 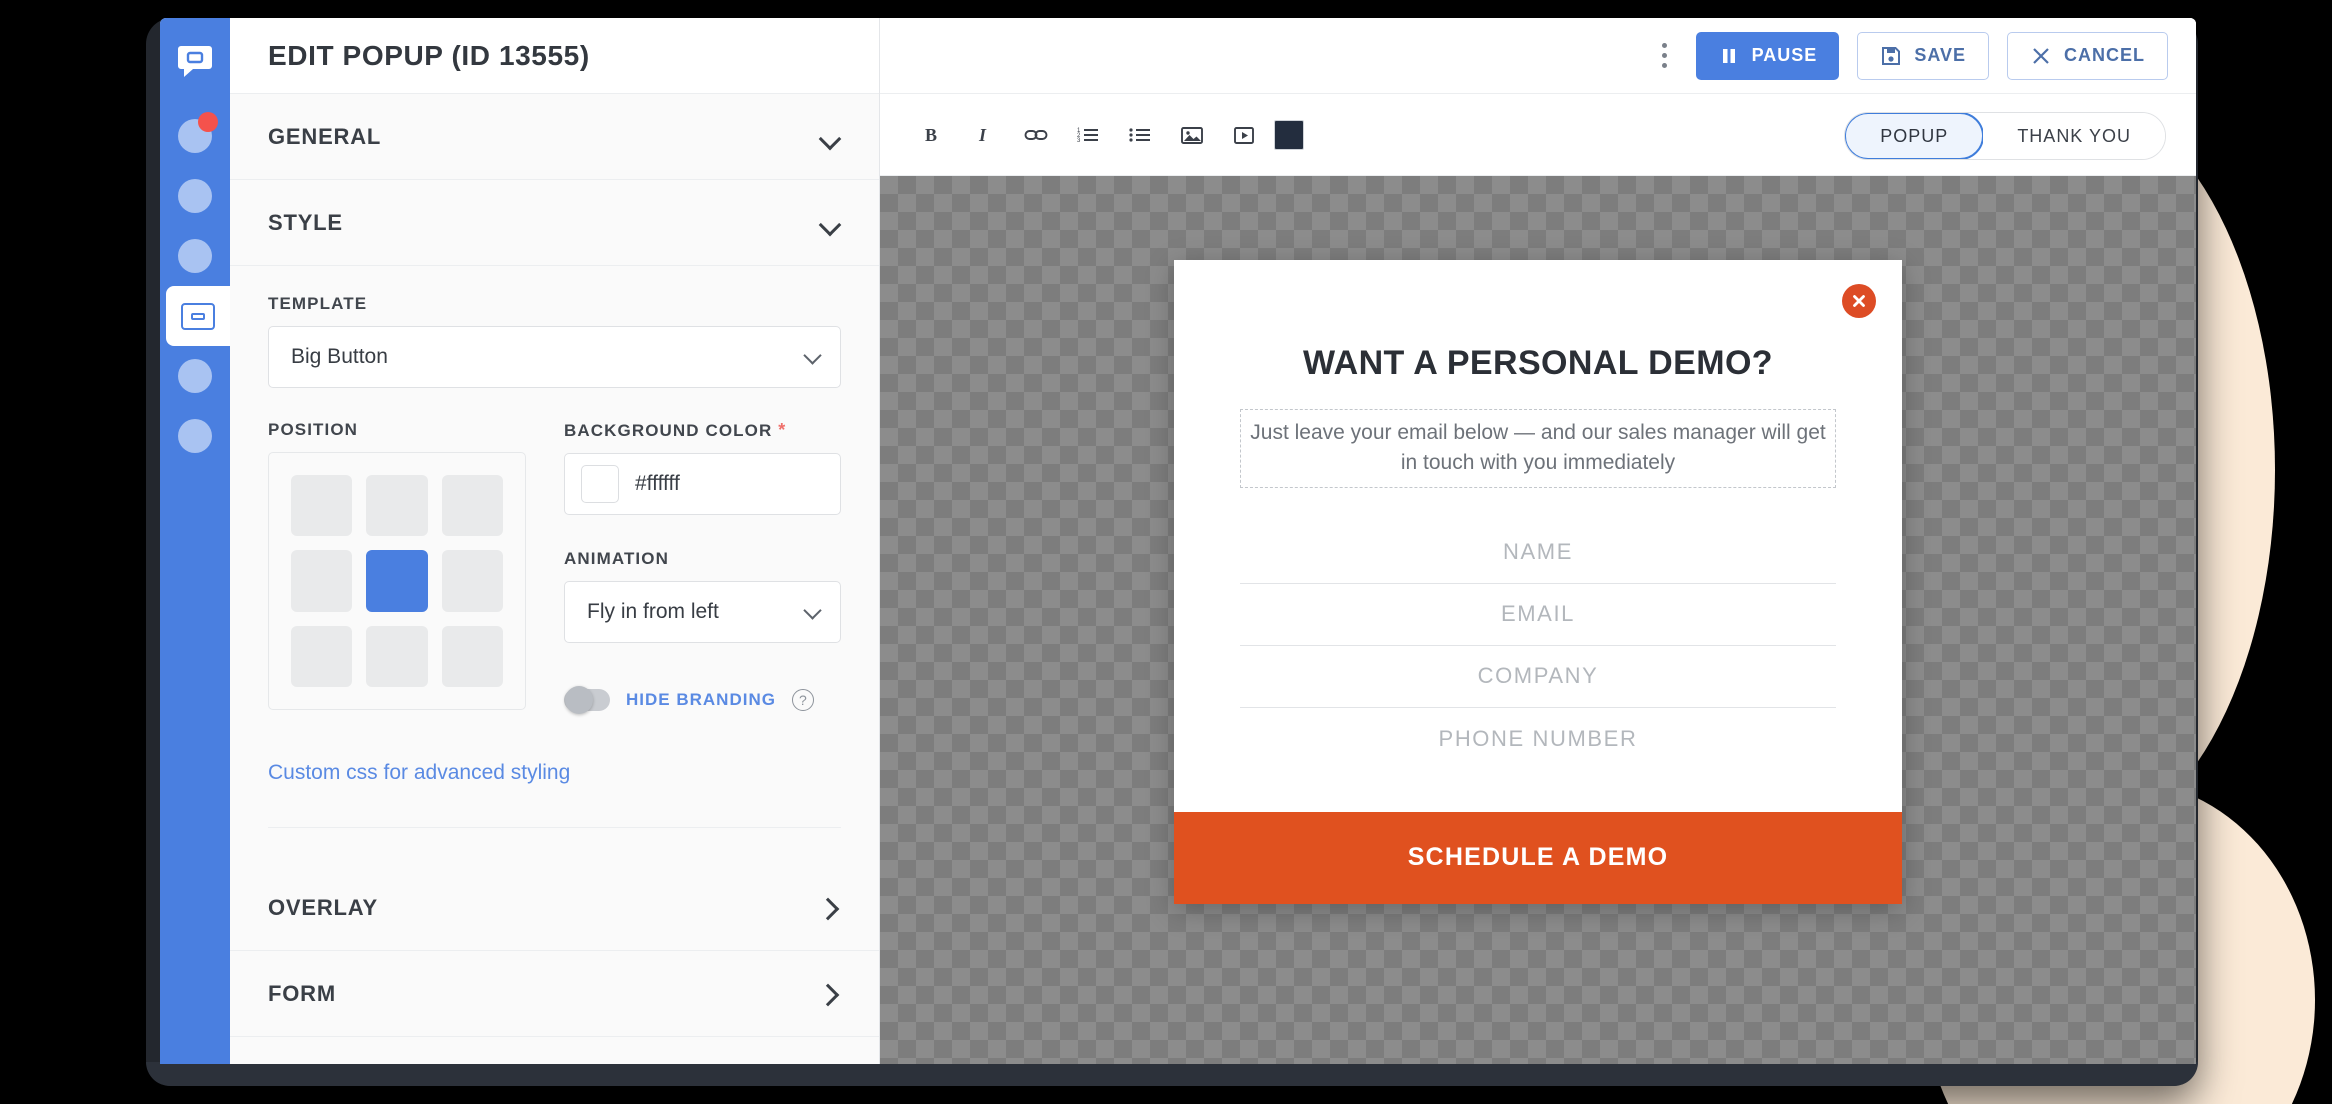 I want to click on svg-text: I, so click(x=982, y=135).